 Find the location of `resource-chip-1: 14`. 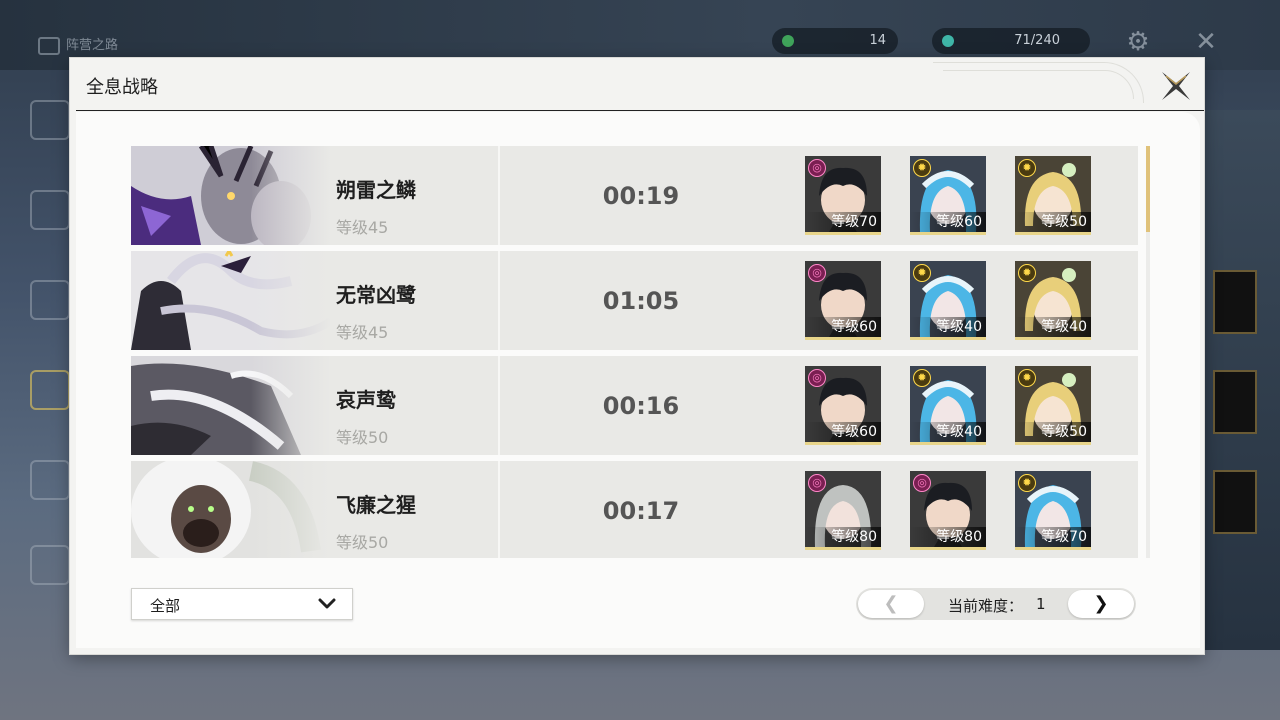

resource-chip-1: 14 is located at coordinates (835, 41).